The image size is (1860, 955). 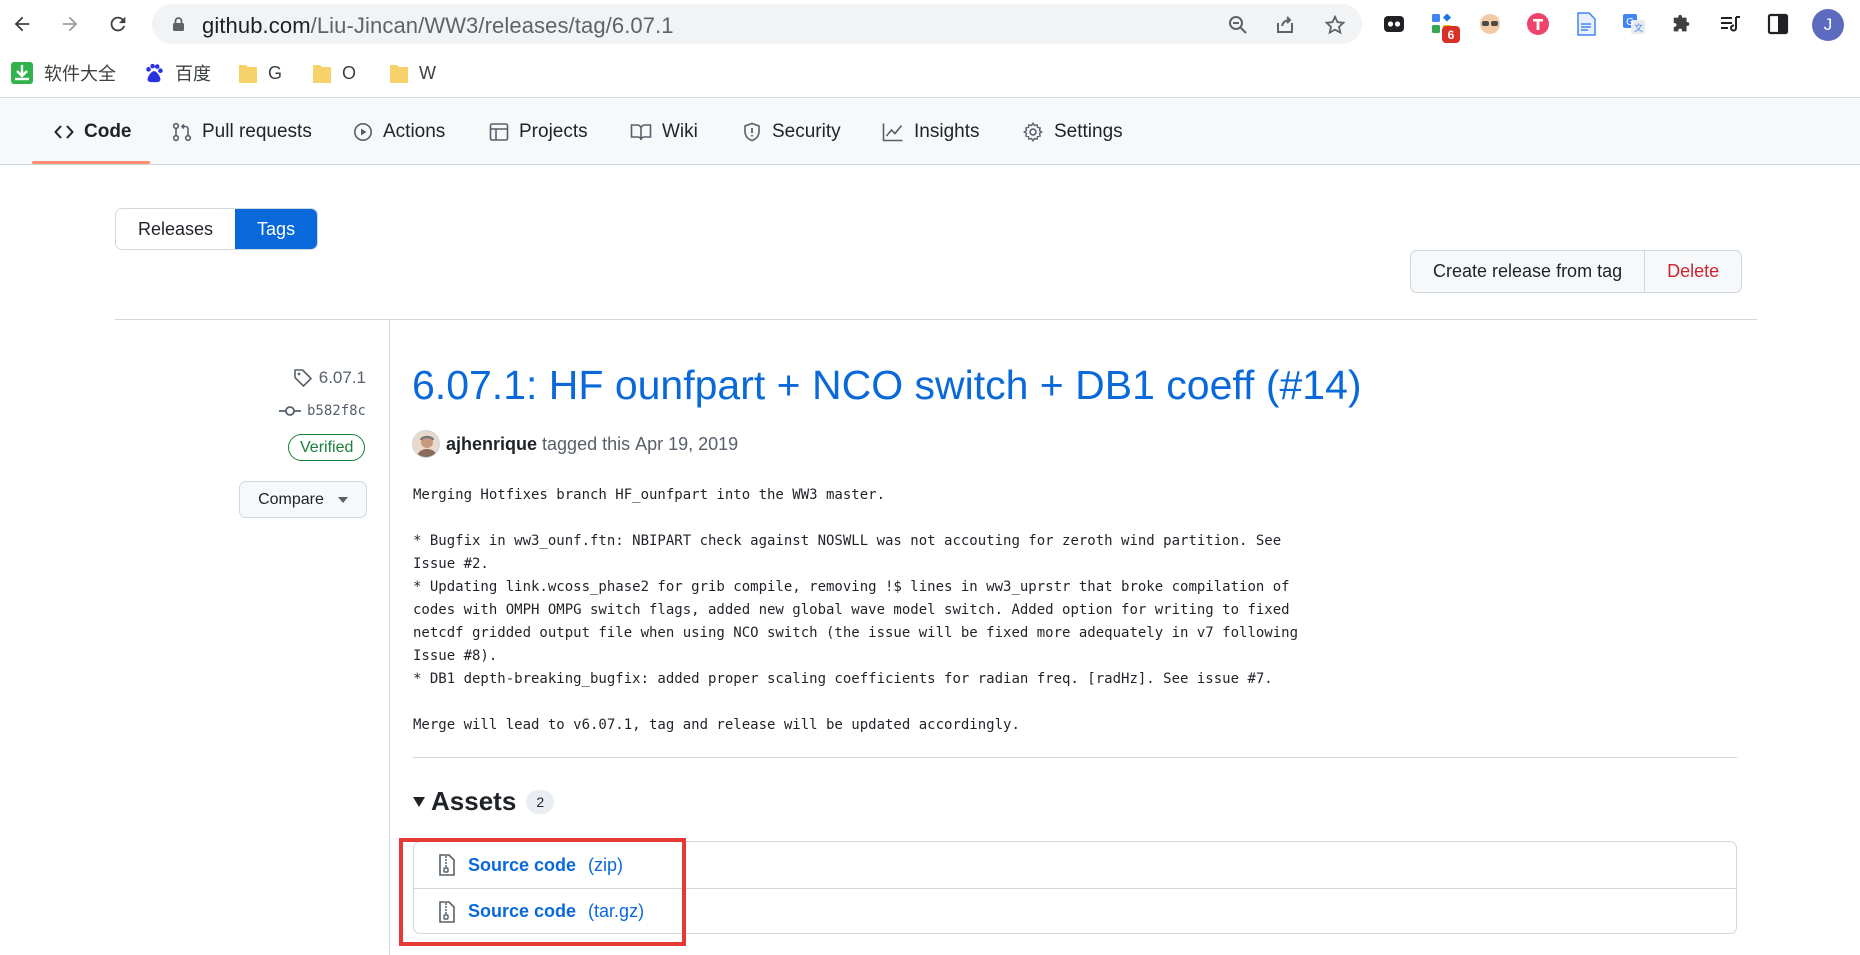 I want to click on book-icon, so click(x=641, y=132).